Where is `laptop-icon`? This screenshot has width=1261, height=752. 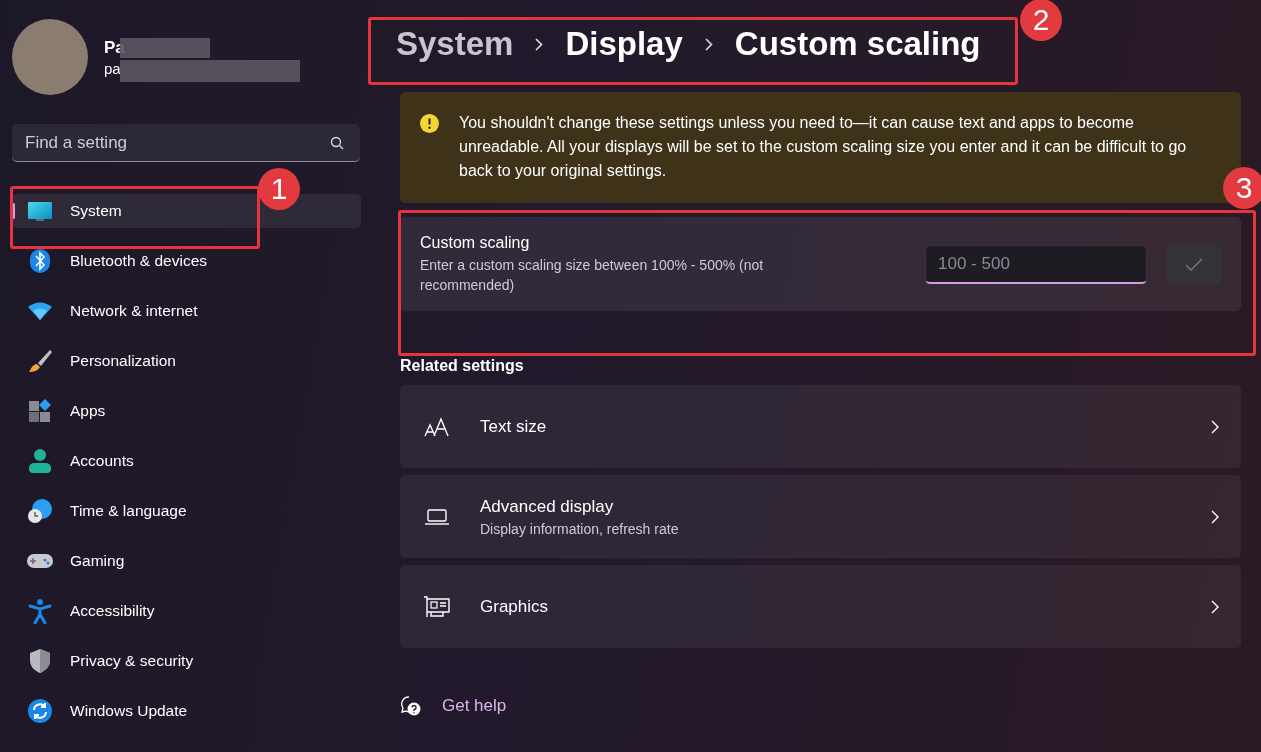 laptop-icon is located at coordinates (437, 516).